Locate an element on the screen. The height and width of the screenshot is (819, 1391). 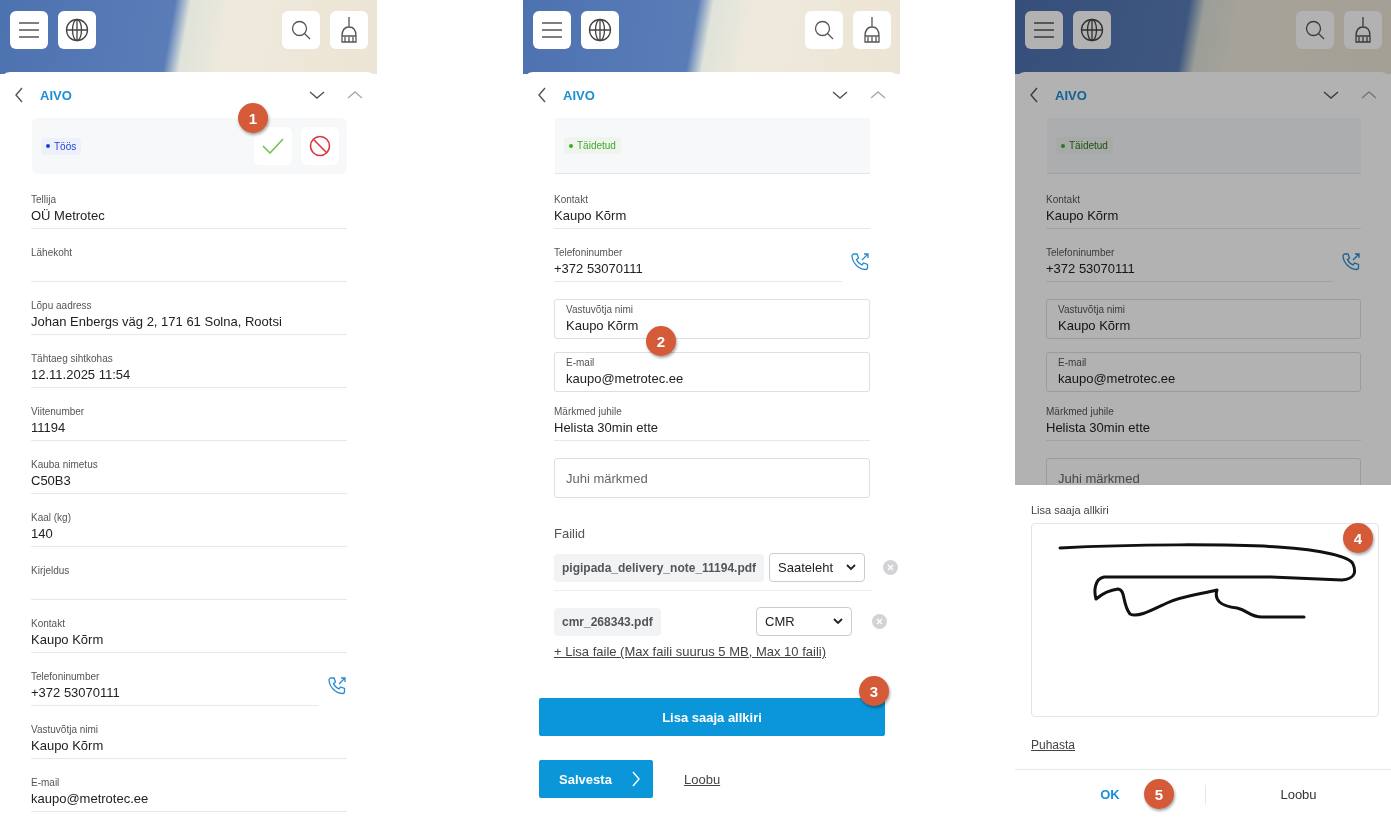
prohibited-icon is located at coordinates (320, 146).